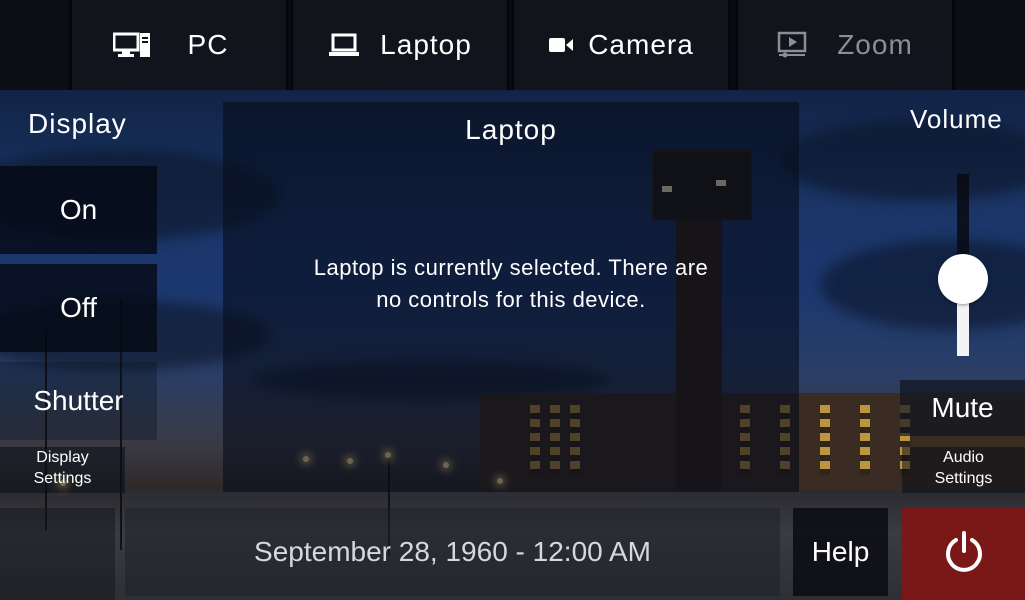 The height and width of the screenshot is (600, 1025). I want to click on audio-settings-button: Audio Settings, so click(963, 470).